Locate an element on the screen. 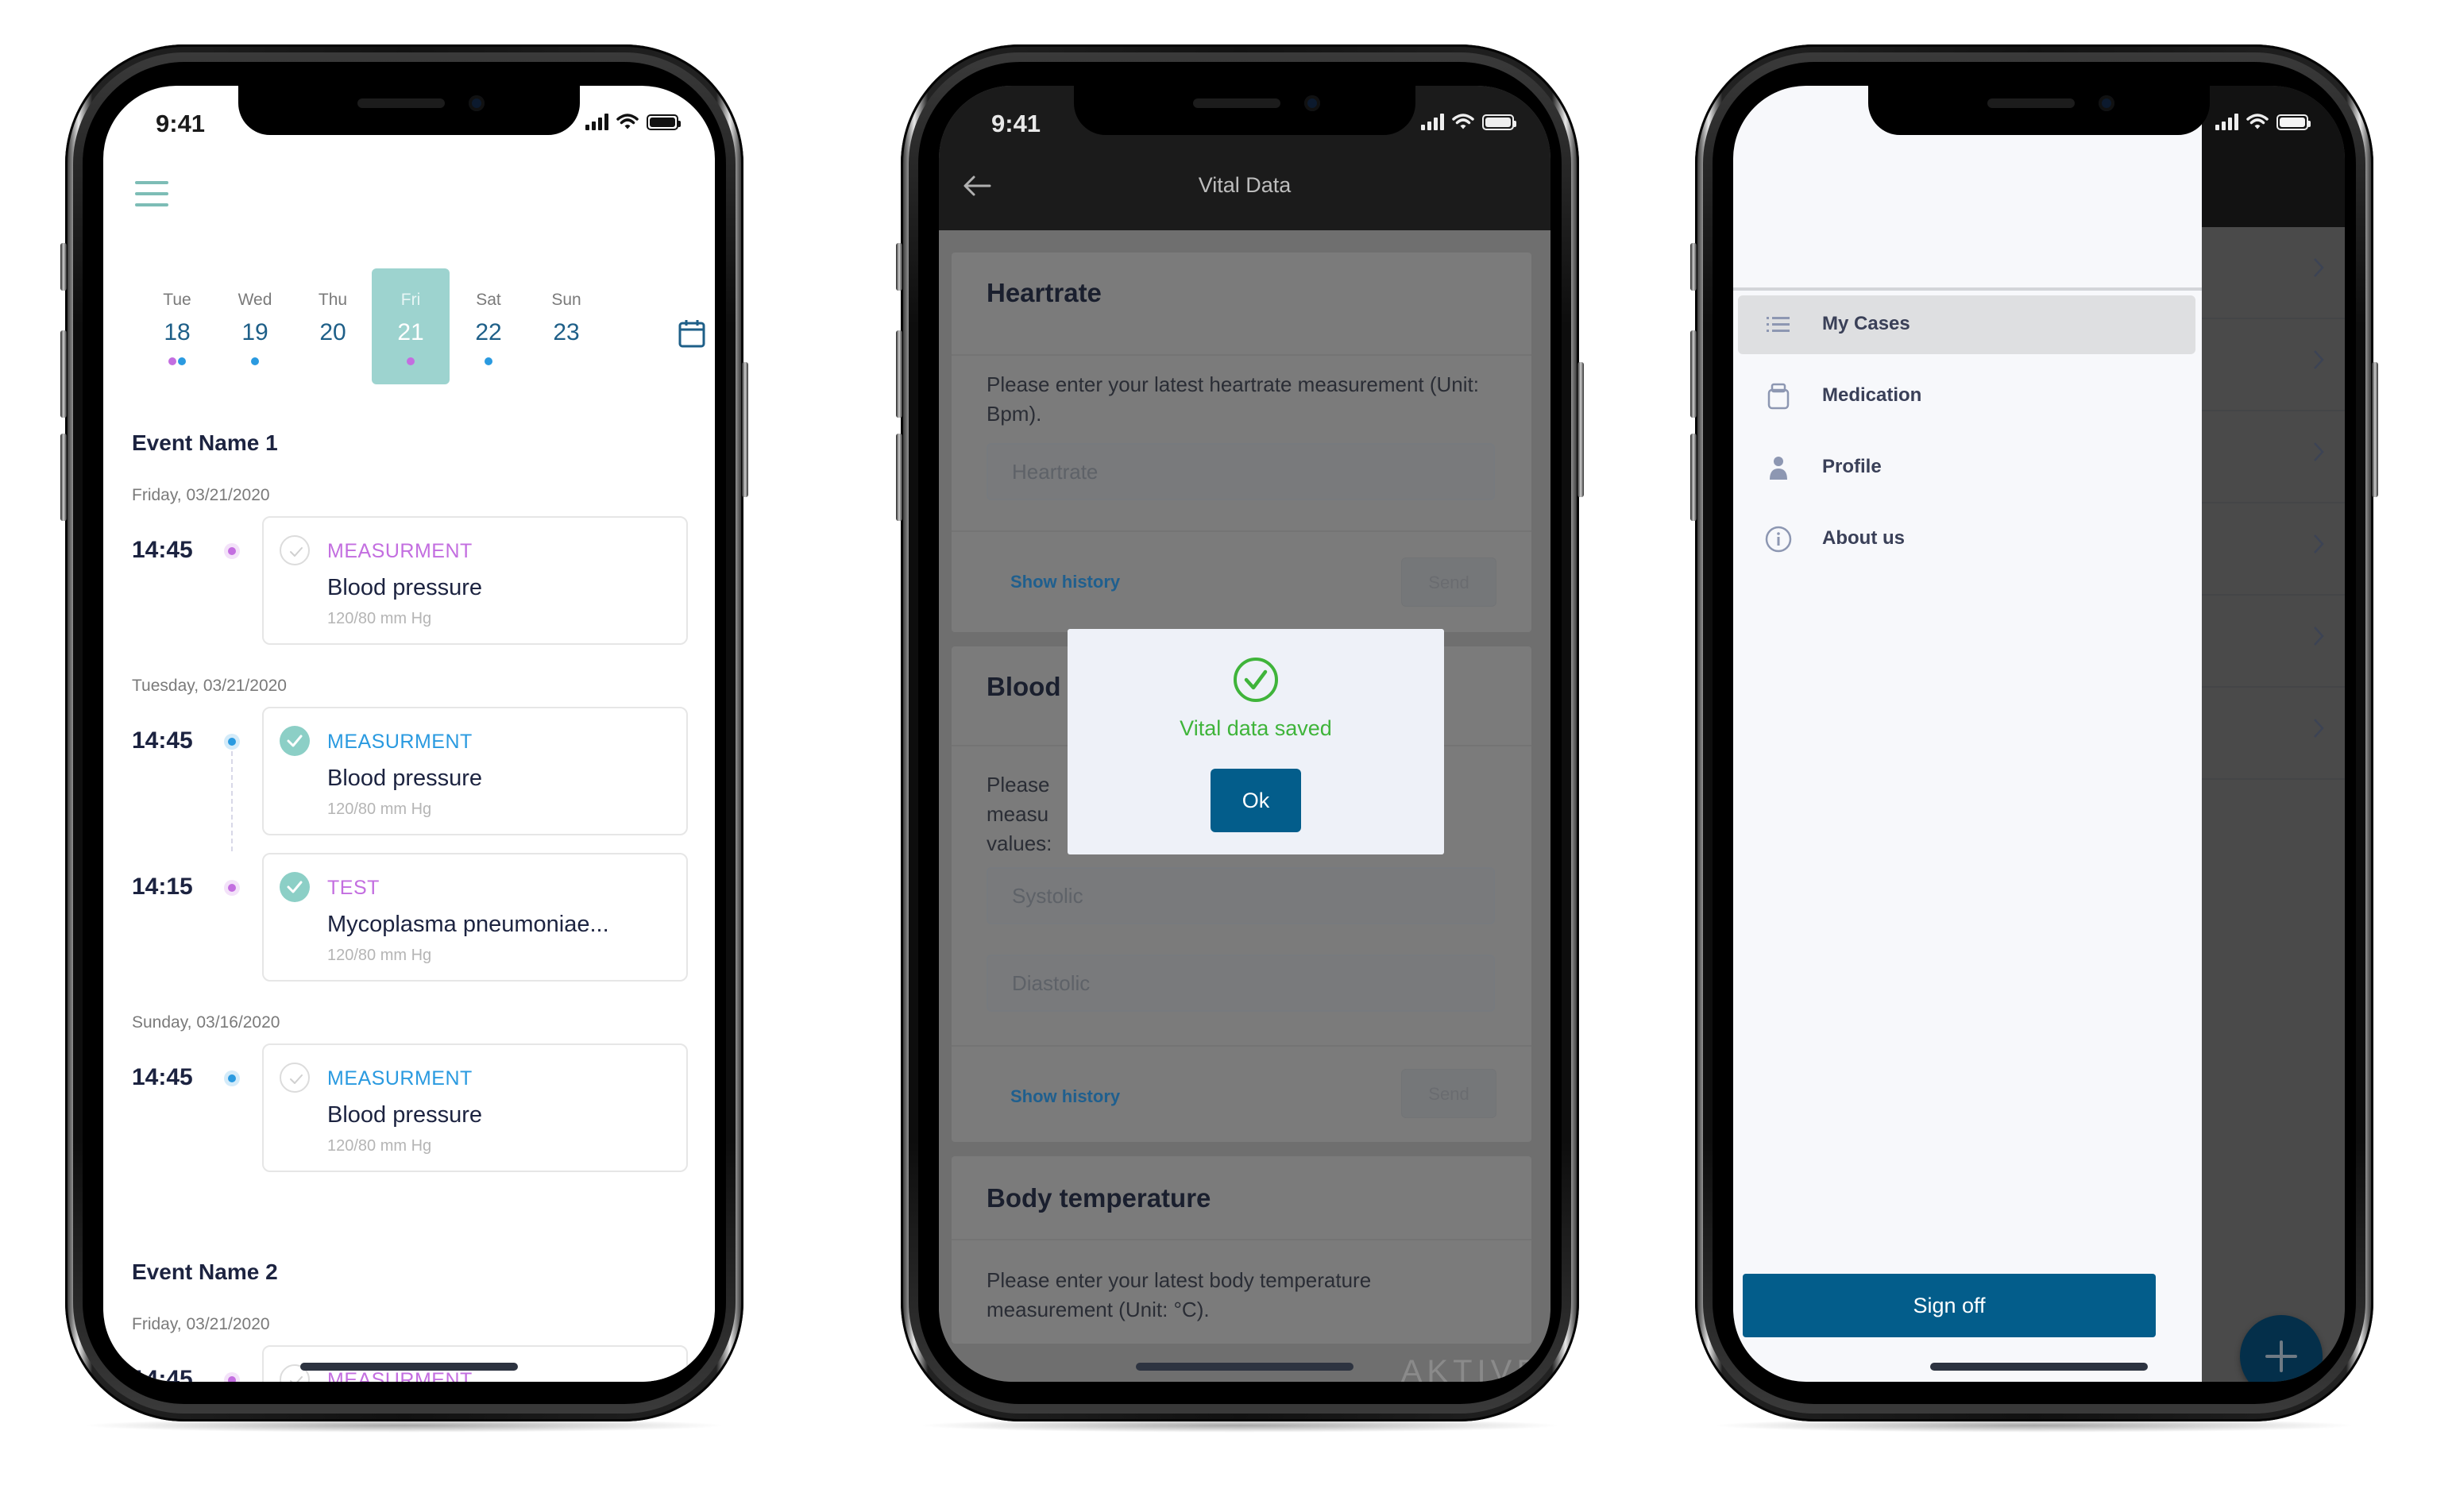  drawer-divider is located at coordinates (1967, 289).